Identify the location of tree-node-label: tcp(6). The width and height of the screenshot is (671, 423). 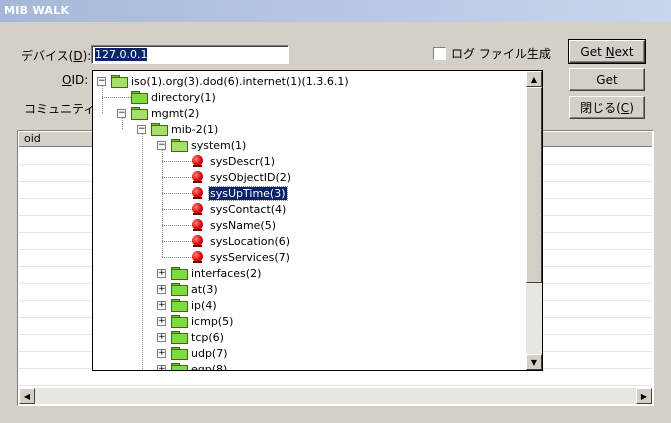
(207, 337).